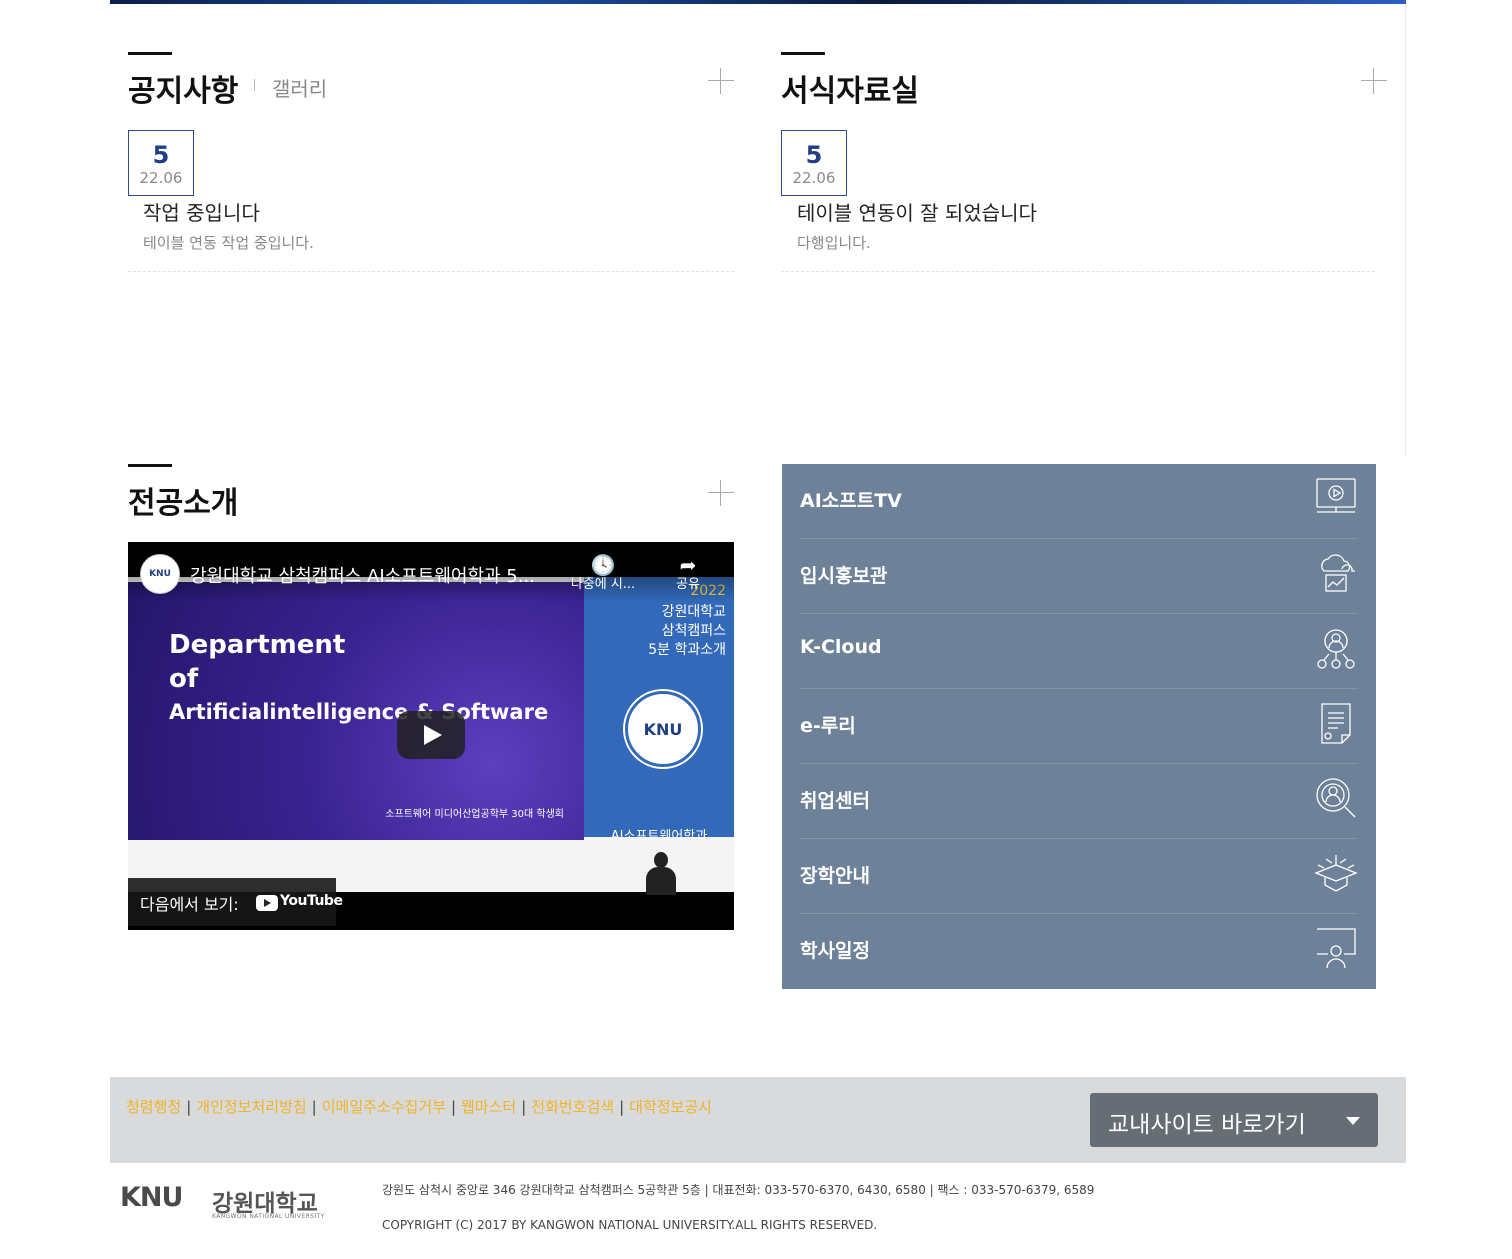 The height and width of the screenshot is (1259, 1512). I want to click on side-intro-line: 강원대학교, so click(693, 612).